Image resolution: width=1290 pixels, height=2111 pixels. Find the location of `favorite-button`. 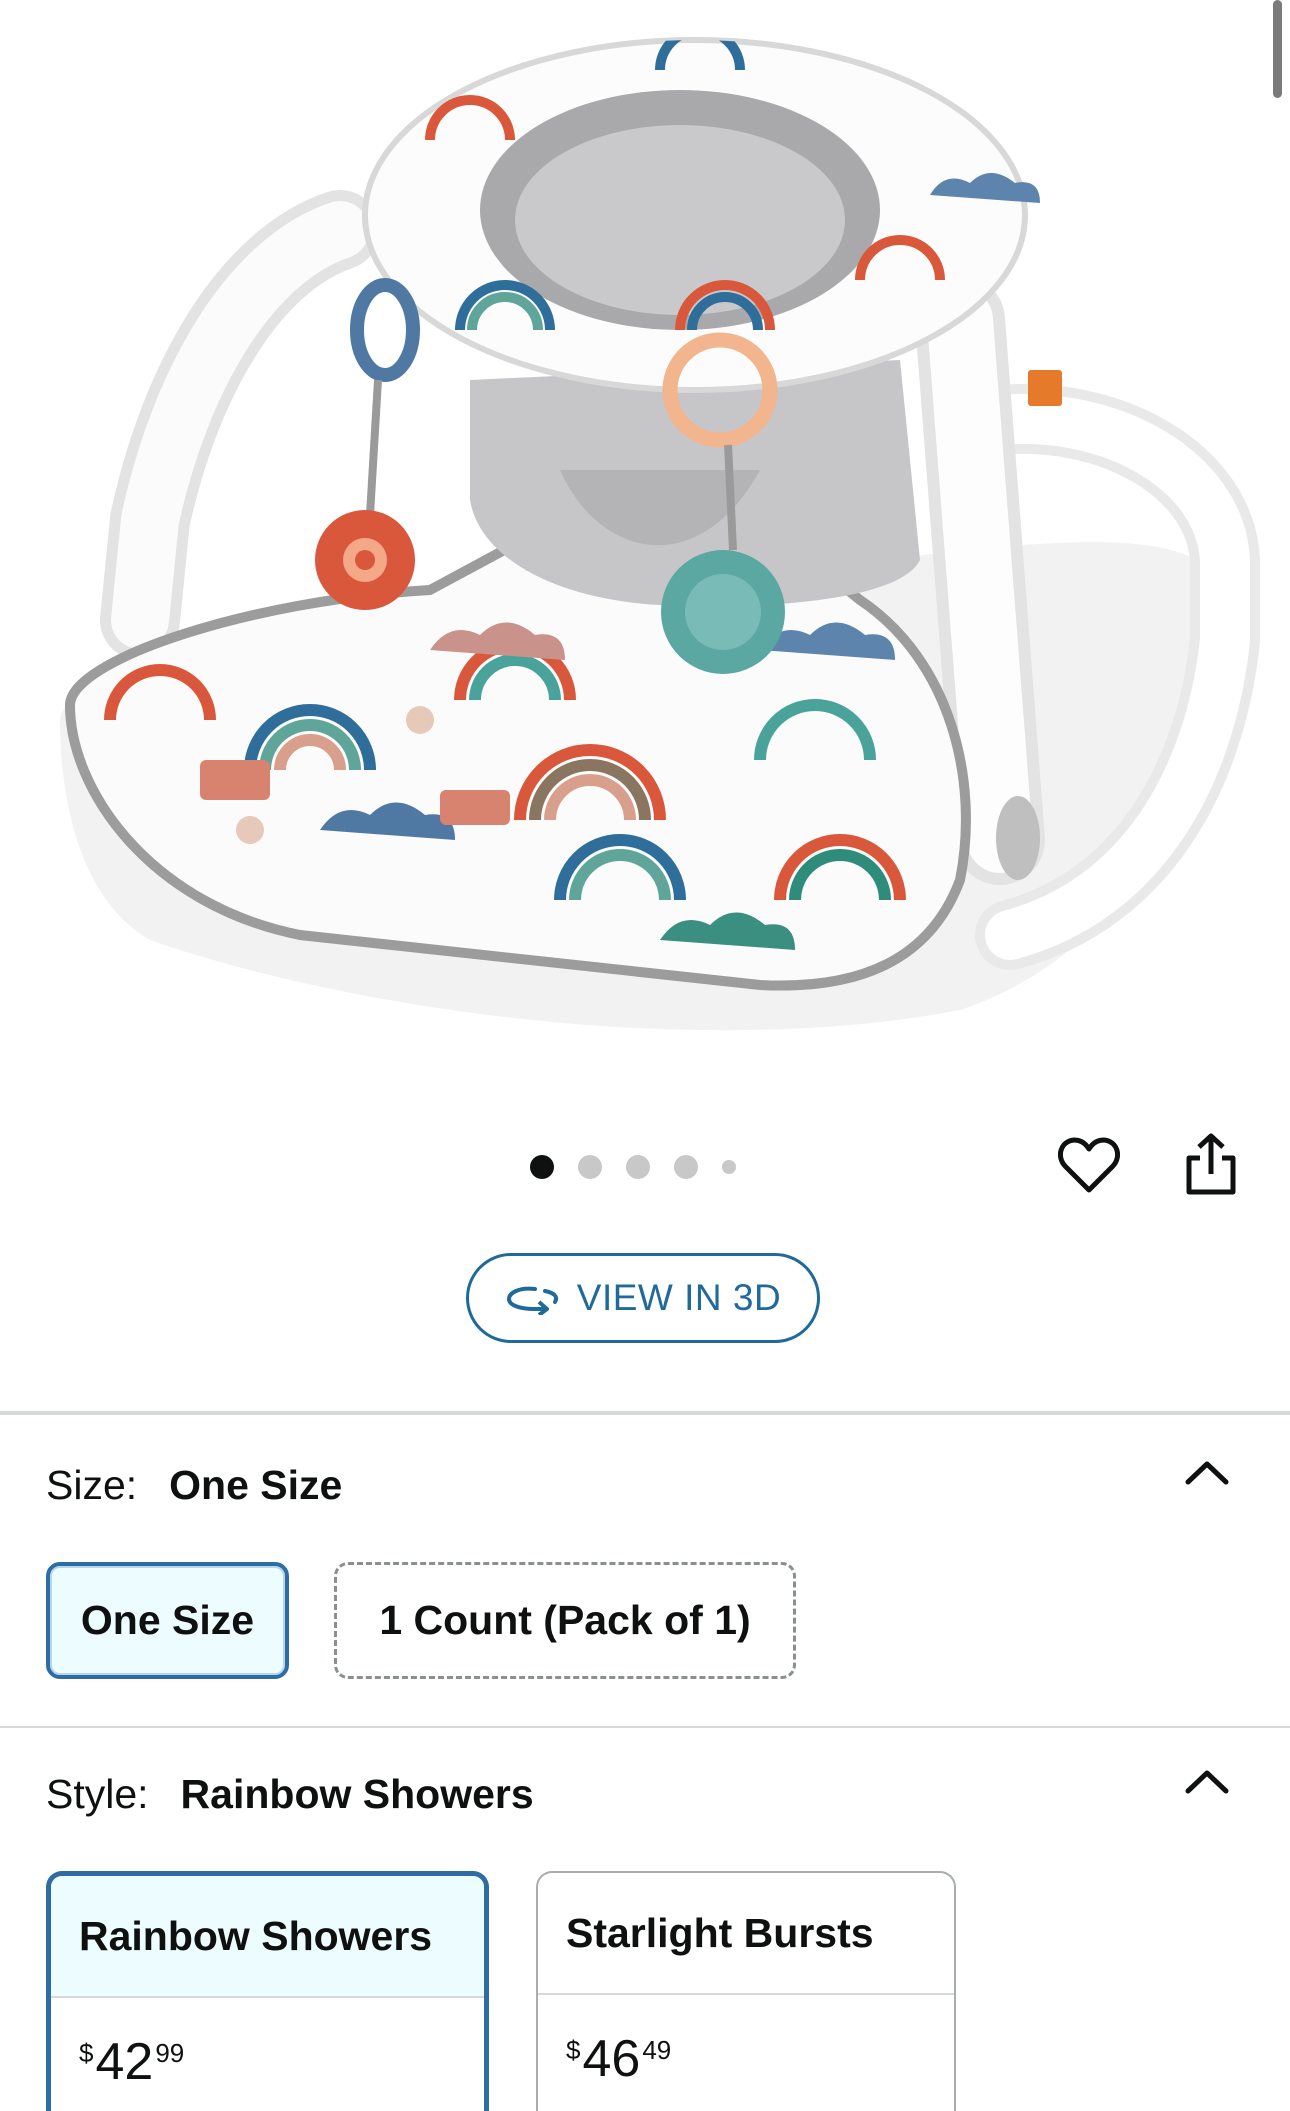

favorite-button is located at coordinates (1089, 1165).